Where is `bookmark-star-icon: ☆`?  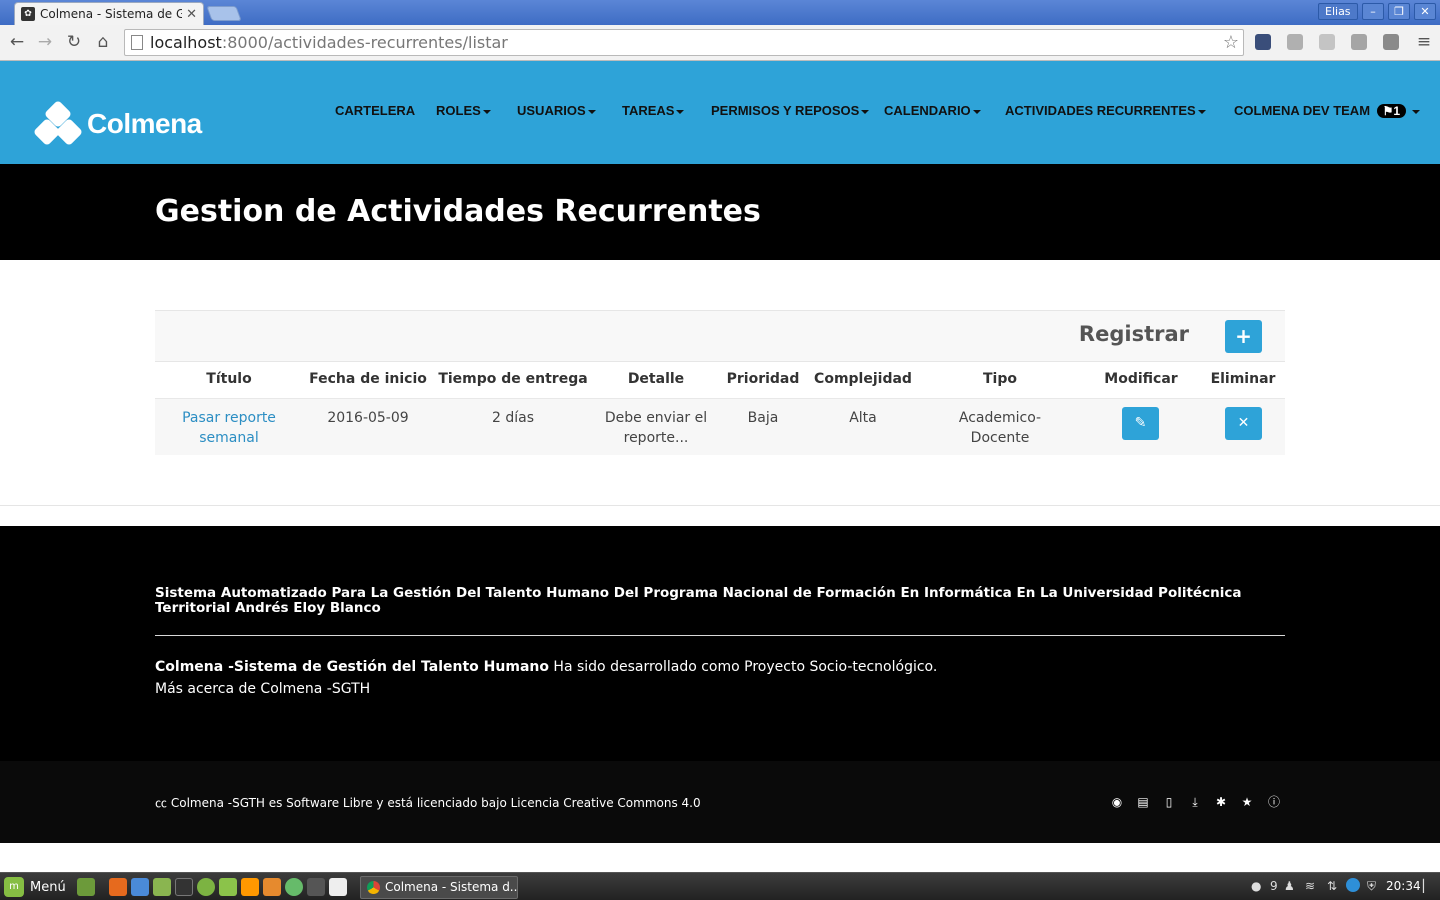 bookmark-star-icon: ☆ is located at coordinates (1231, 42).